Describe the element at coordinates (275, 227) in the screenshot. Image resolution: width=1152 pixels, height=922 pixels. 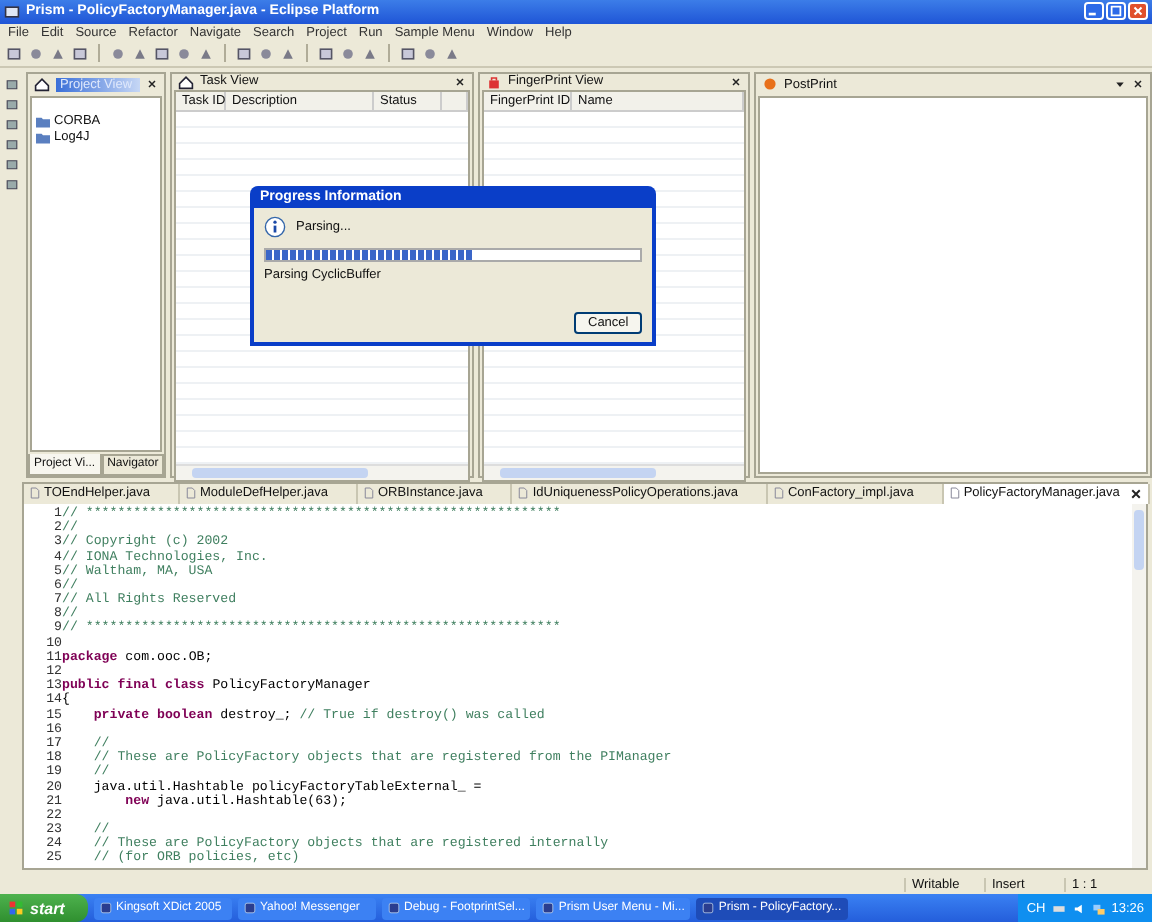
I see `info-icon` at that location.